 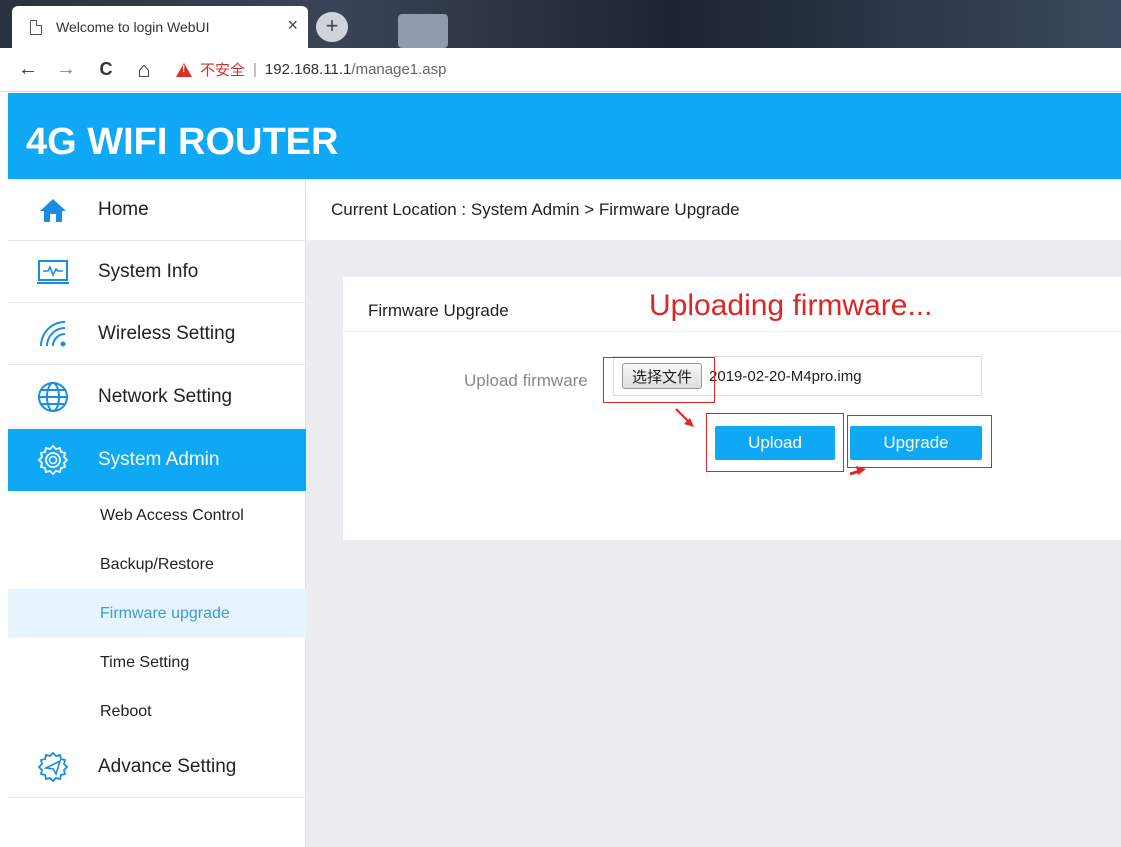 I want to click on url-host: 192.168.11.1, so click(x=308, y=69).